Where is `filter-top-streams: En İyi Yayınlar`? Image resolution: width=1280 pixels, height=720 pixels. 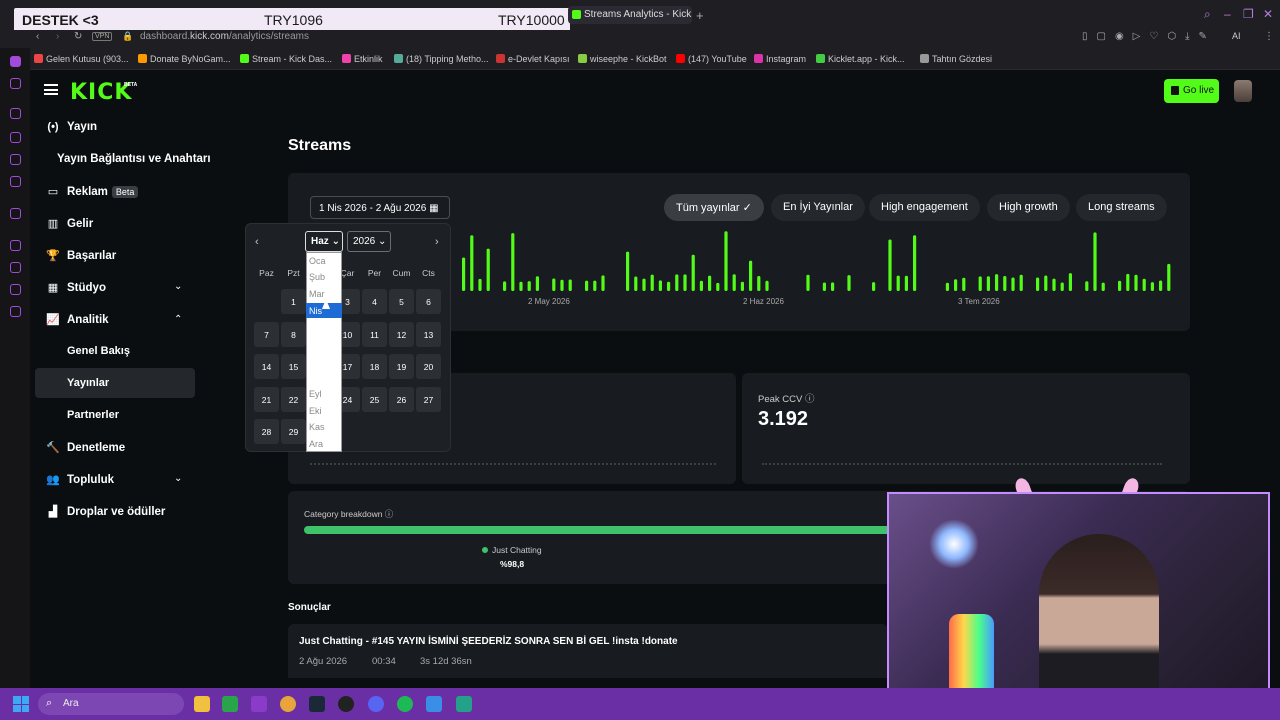
filter-top-streams: En İyi Yayınlar is located at coordinates (818, 207).